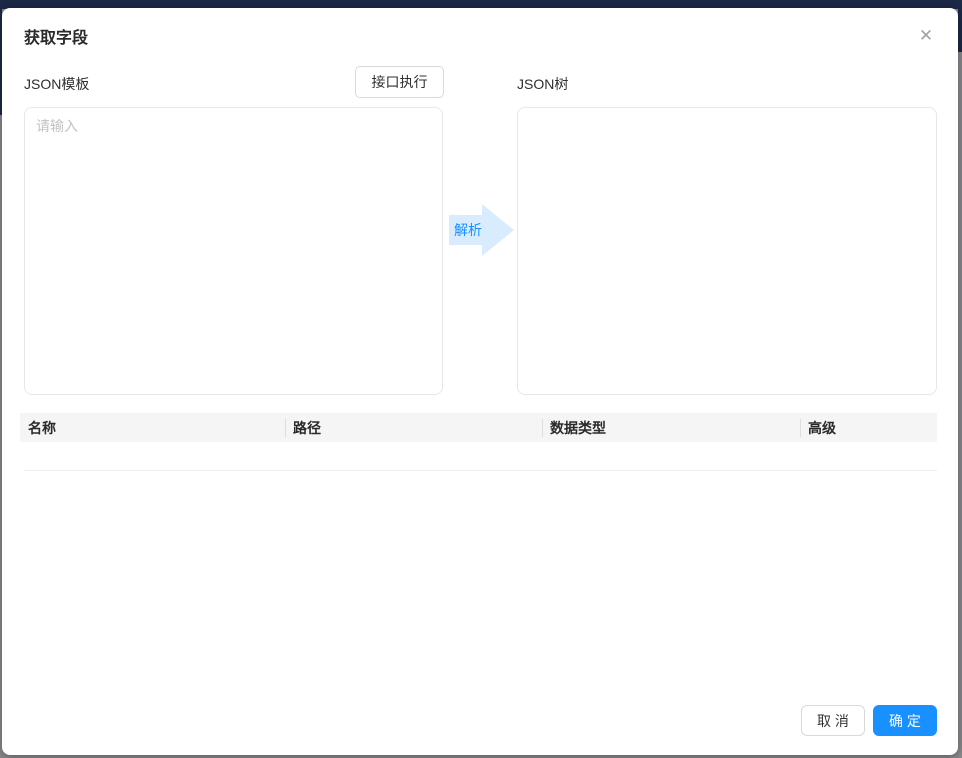 The height and width of the screenshot is (758, 962). I want to click on background-right-edge, so click(960, 26).